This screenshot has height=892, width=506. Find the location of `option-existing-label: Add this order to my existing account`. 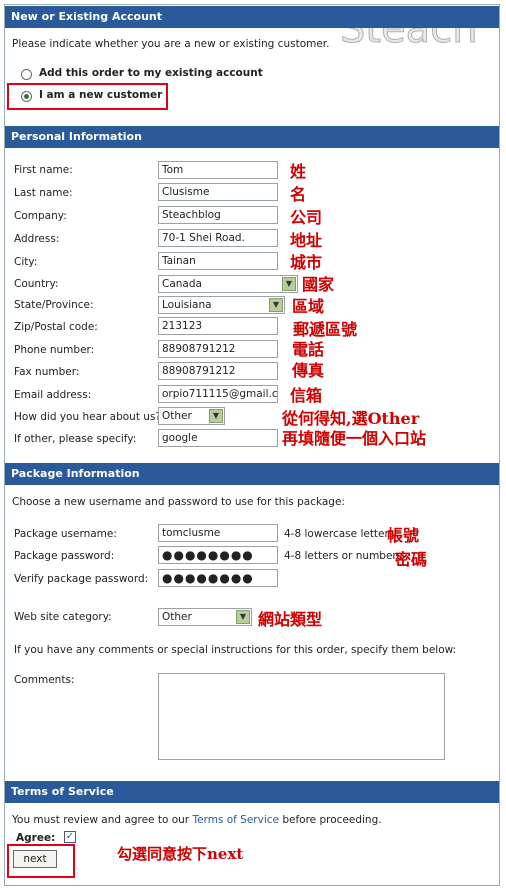

option-existing-label: Add this order to my existing account is located at coordinates (151, 73).